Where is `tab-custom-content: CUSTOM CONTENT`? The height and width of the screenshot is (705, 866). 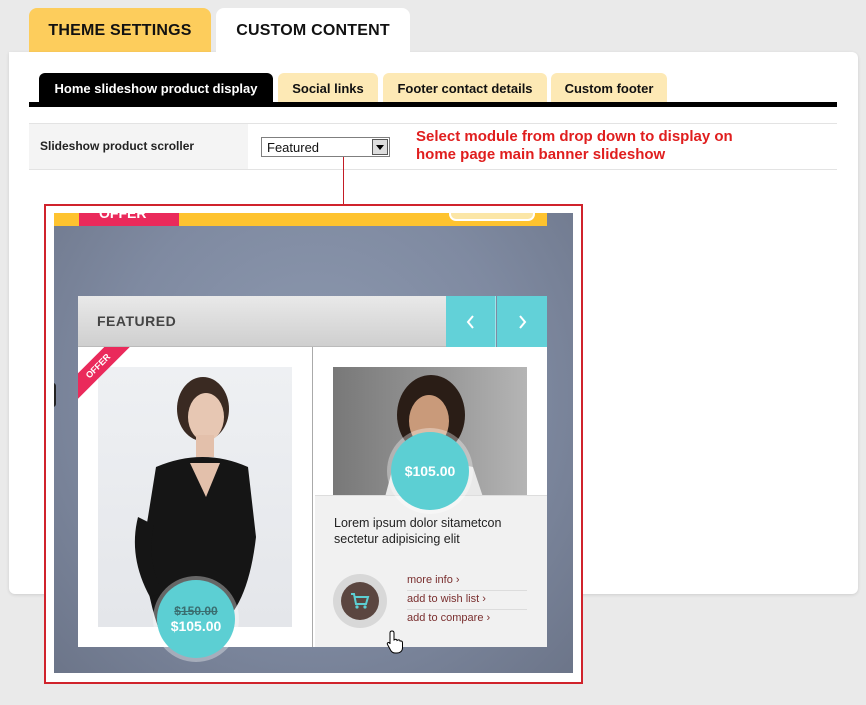
tab-custom-content: CUSTOM CONTENT is located at coordinates (313, 31).